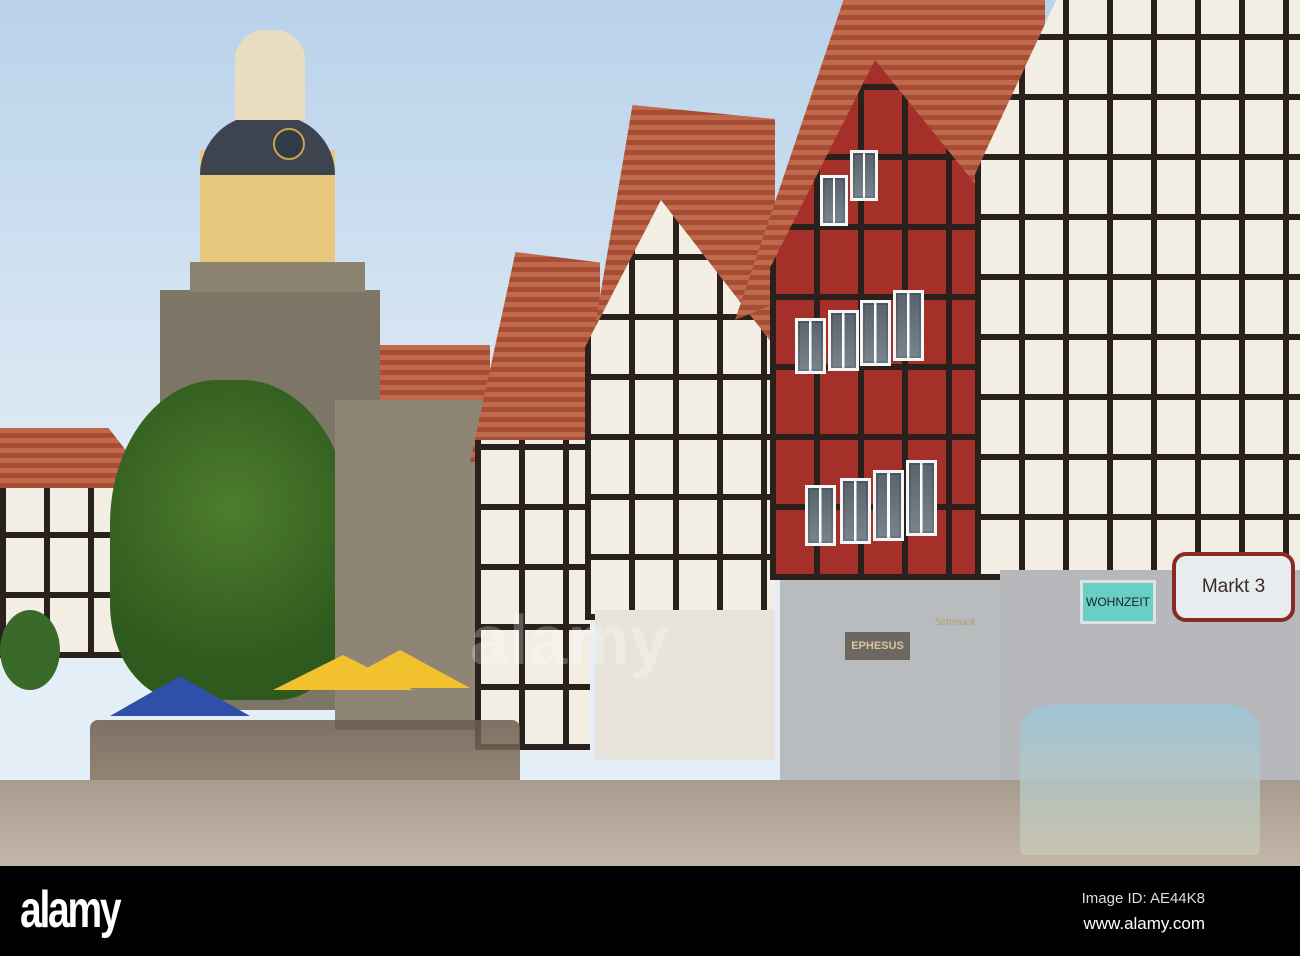 This screenshot has height=956, width=1300. Describe the element at coordinates (267, 145) in the screenshot. I see `tower-dome` at that location.